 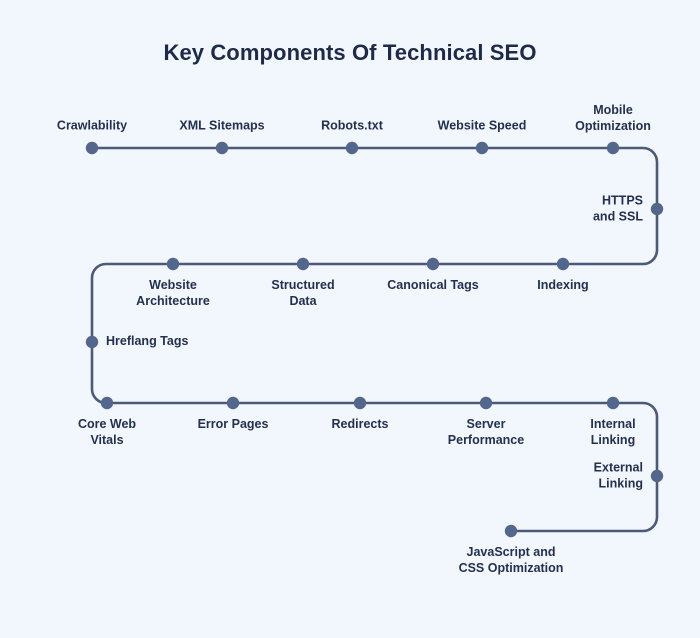 I want to click on node-label-canonical-tags: Canonical Tags, so click(x=433, y=285).